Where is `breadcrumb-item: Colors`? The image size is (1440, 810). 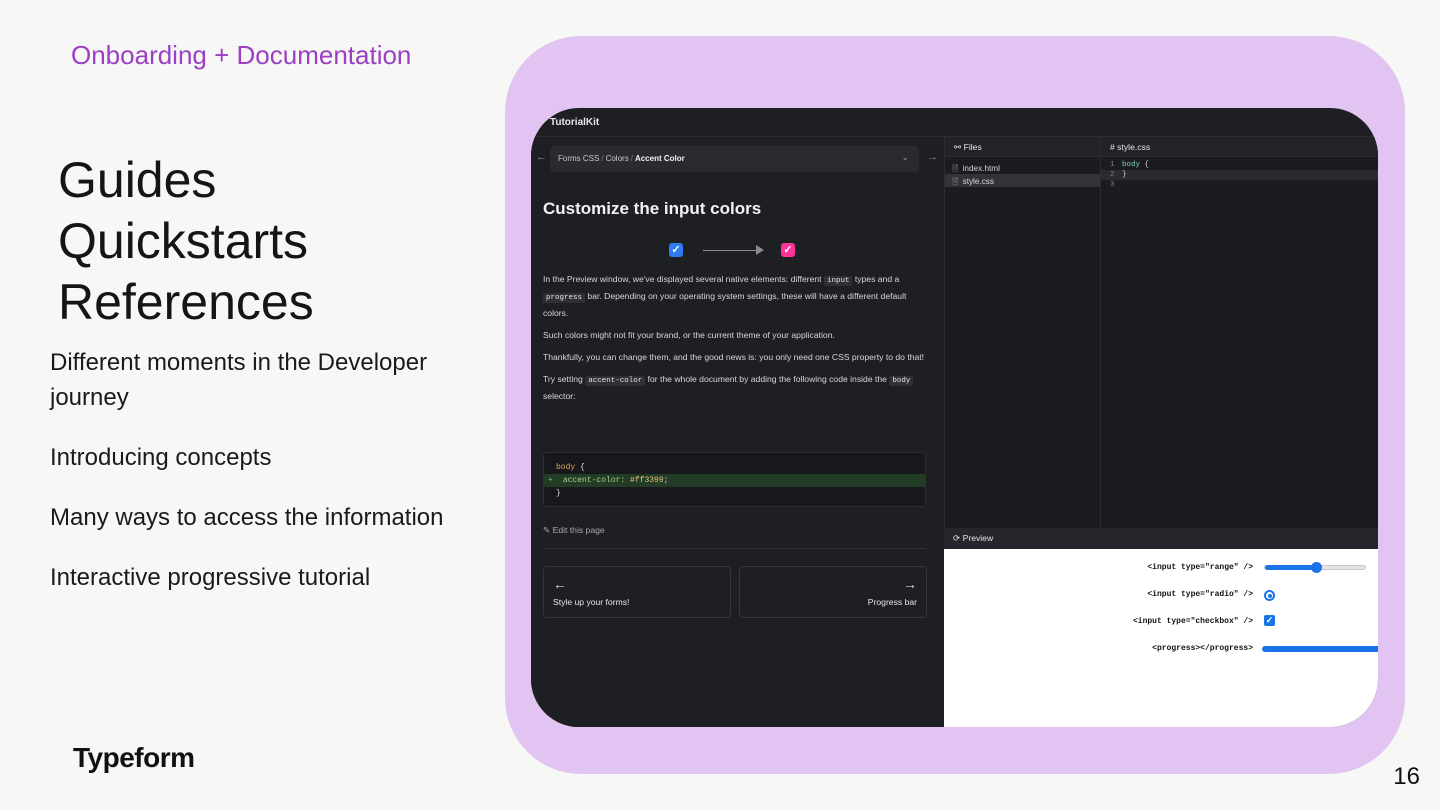
breadcrumb-item: Colors is located at coordinates (617, 158).